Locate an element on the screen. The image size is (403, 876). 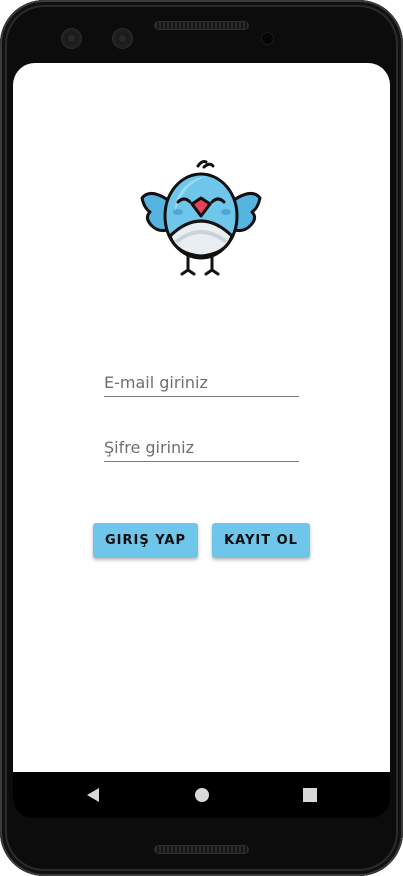
email-input is located at coordinates (201, 378).